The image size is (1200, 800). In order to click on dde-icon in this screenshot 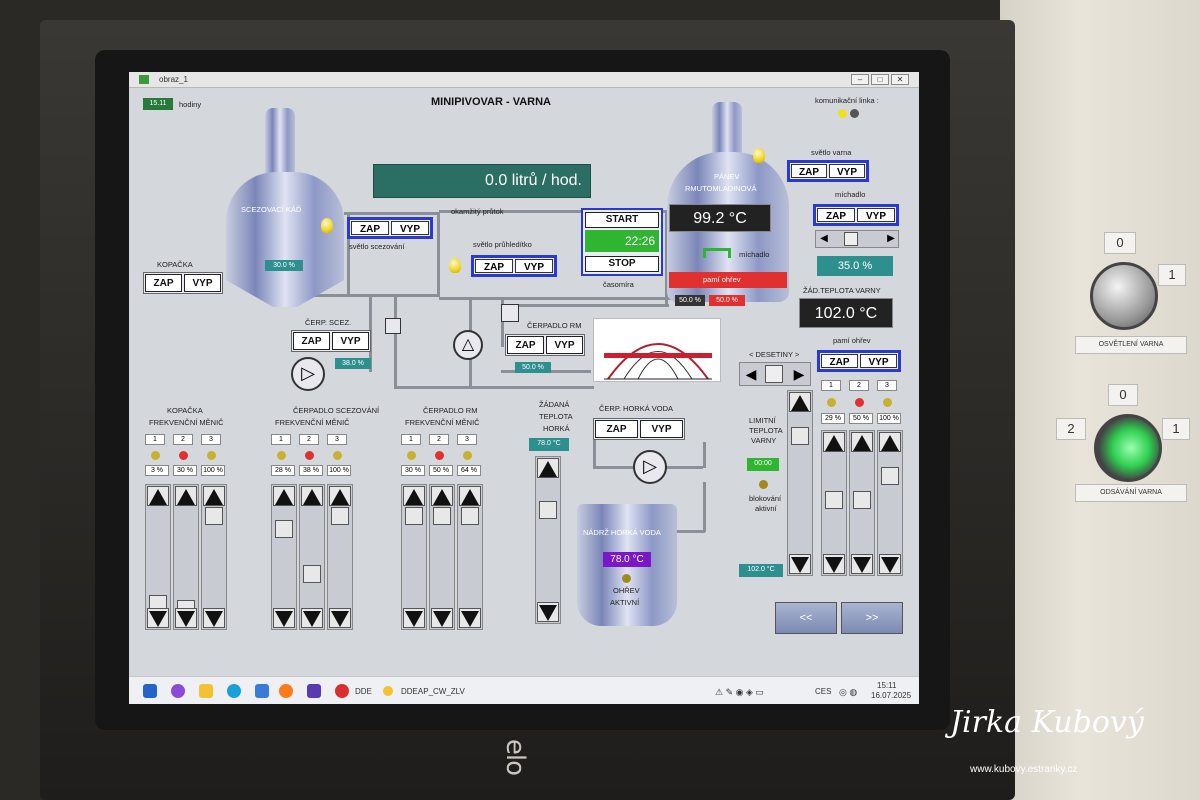, I will do `click(342, 691)`.